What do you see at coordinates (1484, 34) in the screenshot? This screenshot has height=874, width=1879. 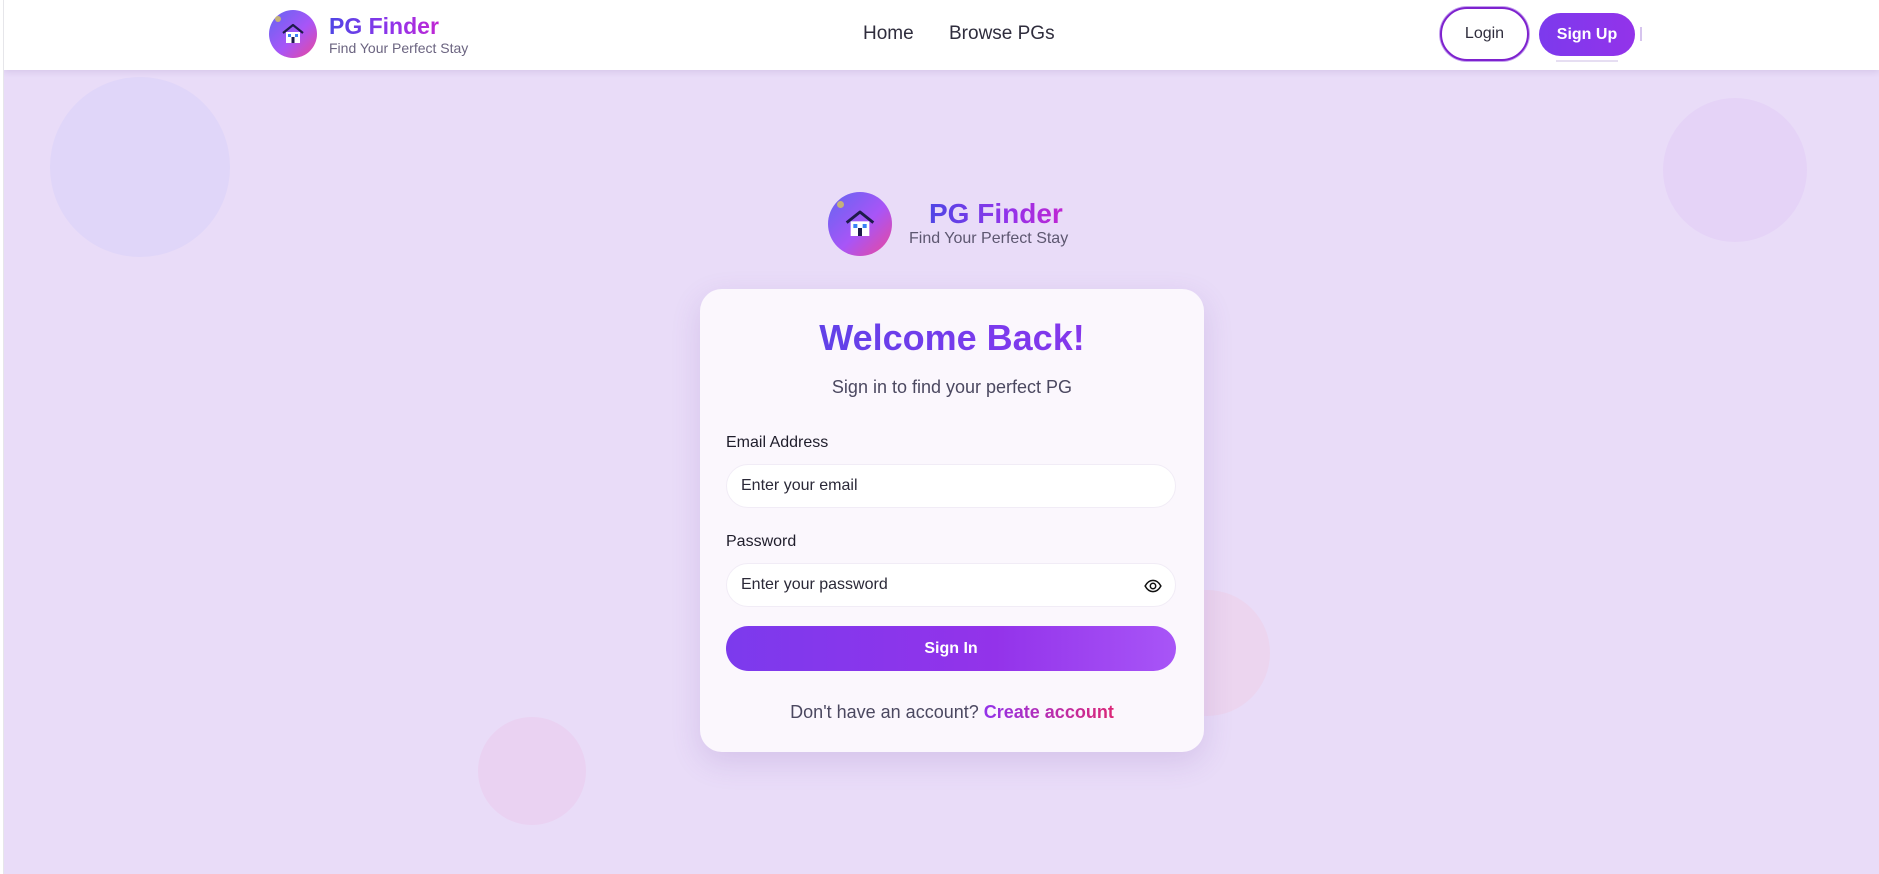 I see `login-button: Login` at bounding box center [1484, 34].